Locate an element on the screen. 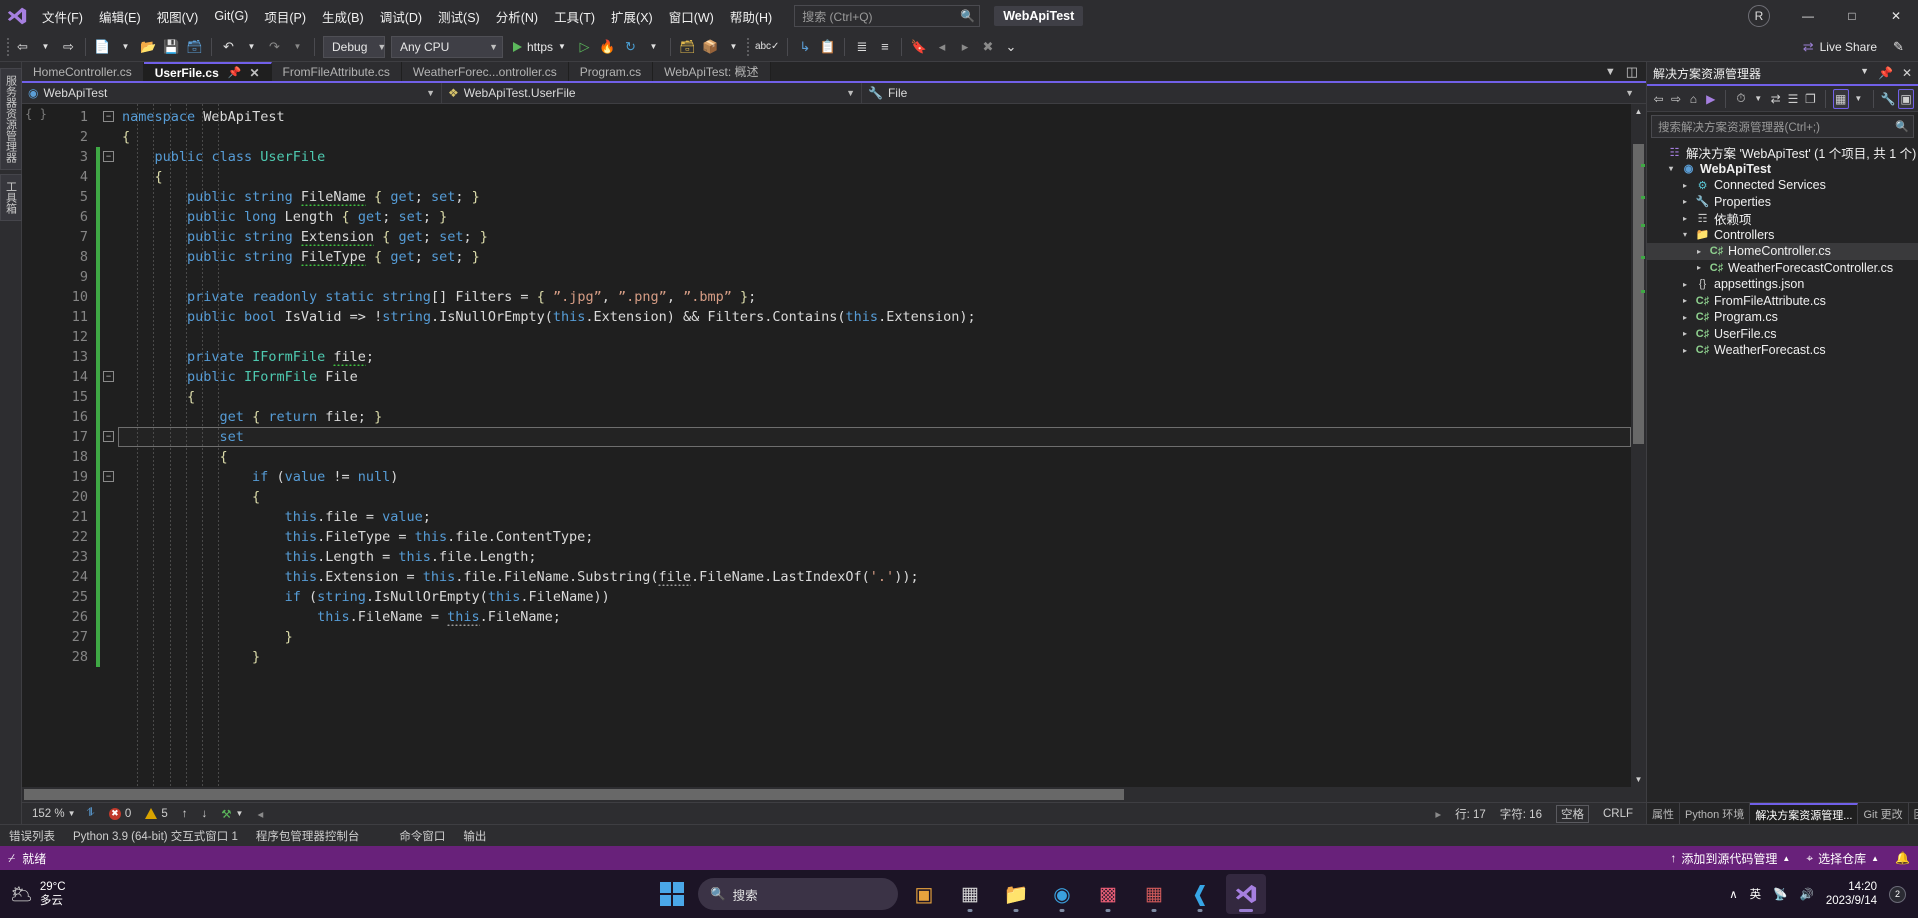 Image resolution: width=1918 pixels, height=918 pixels. history-dropdown-icon: ▼ is located at coordinates (1758, 99).